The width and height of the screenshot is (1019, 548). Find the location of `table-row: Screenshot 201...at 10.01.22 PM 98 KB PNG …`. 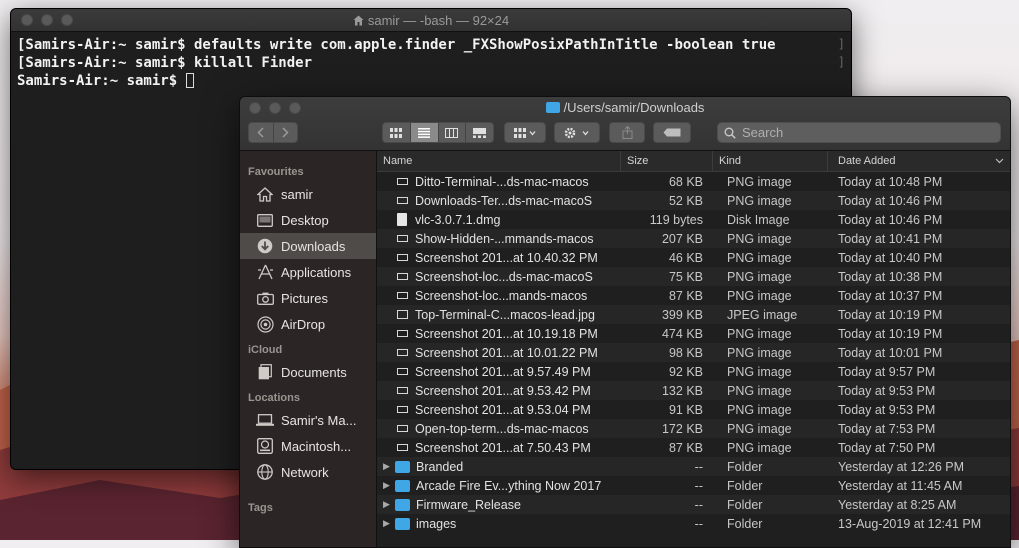

table-row: Screenshot 201...at 10.01.22 PM 98 KB PNG … is located at coordinates (693, 352).